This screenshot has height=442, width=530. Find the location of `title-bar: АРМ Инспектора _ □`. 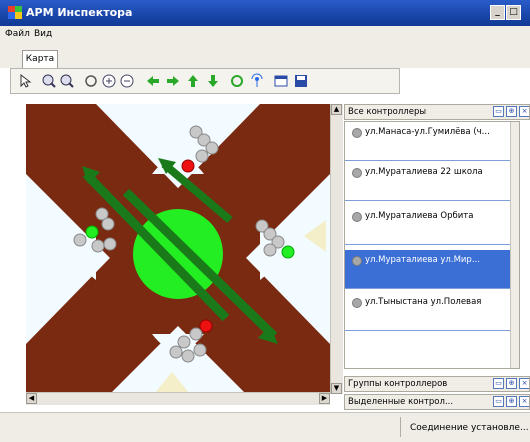

title-bar: АРМ Инспектора _ □ is located at coordinates (265, 13).